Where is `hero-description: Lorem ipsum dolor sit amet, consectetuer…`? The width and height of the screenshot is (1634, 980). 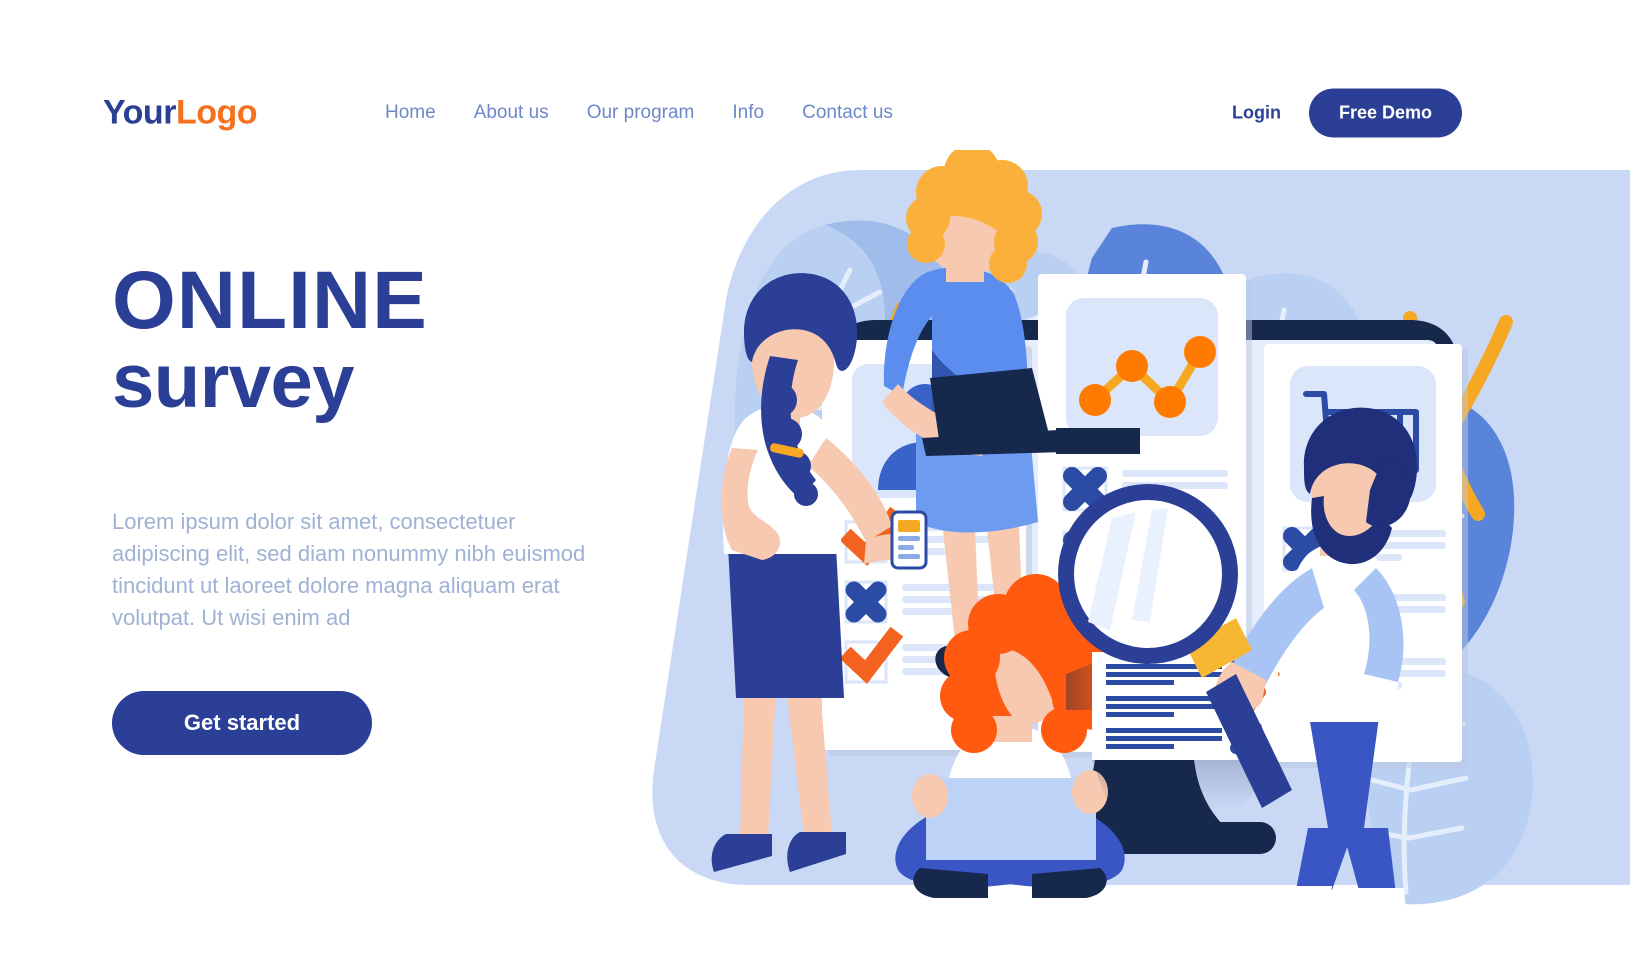 hero-description: Lorem ipsum dolor sit amet, consectetuer… is located at coordinates (349, 569).